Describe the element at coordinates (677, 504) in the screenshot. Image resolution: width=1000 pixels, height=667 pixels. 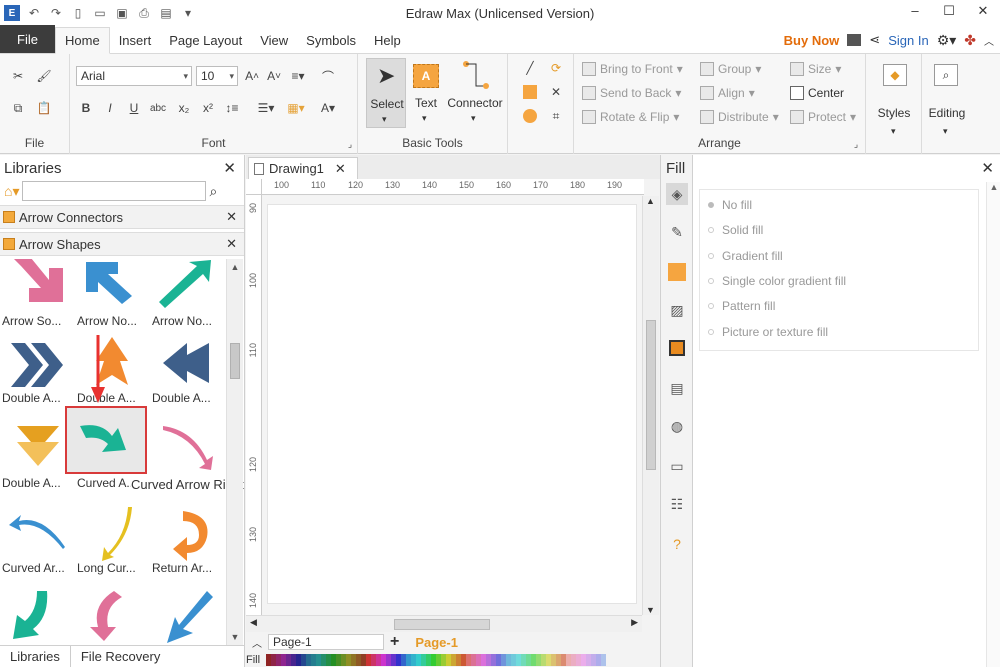
I see `comments-icon: ☷` at that location.